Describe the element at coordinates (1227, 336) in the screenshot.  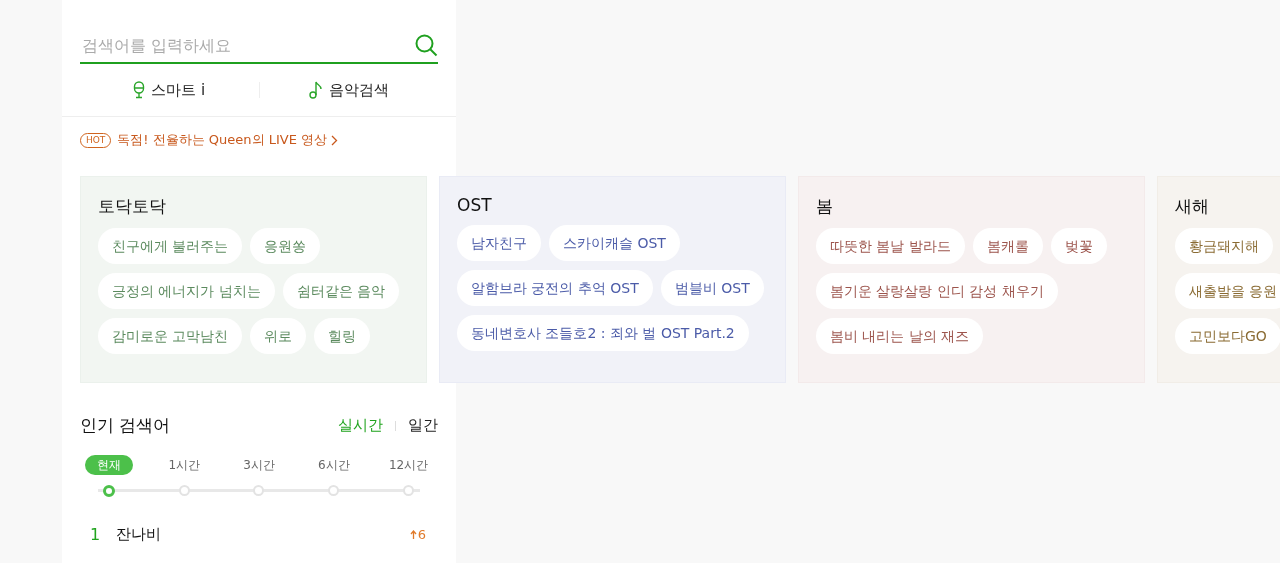
I see `tag-chip: 고민보다GO` at that location.